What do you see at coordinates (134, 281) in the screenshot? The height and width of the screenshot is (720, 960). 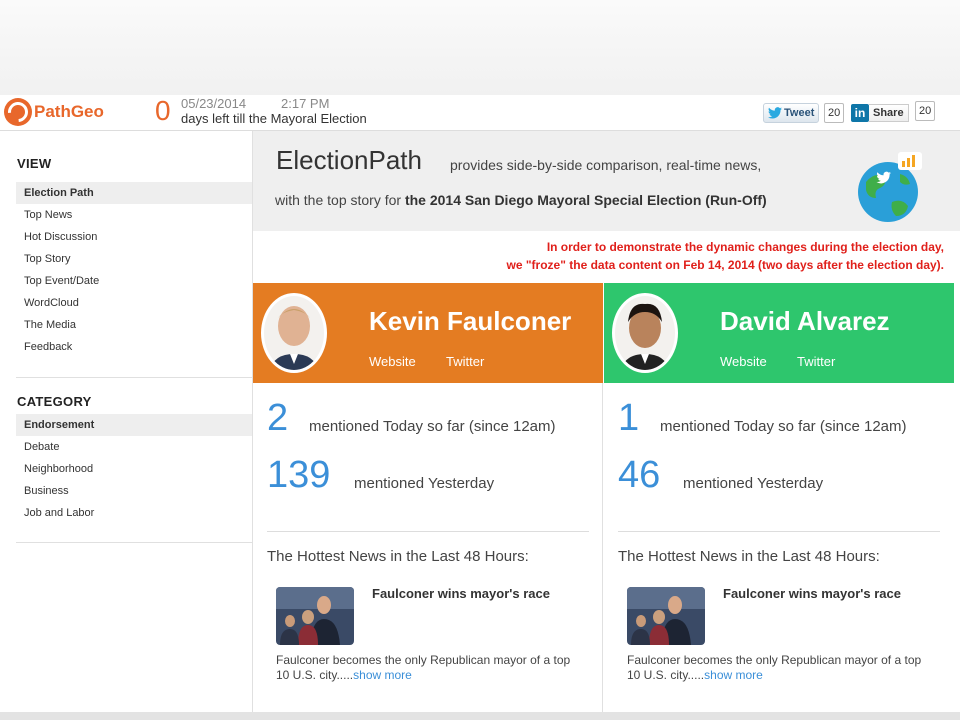 I see `sidebar-item-top-event: Top Event/Date` at bounding box center [134, 281].